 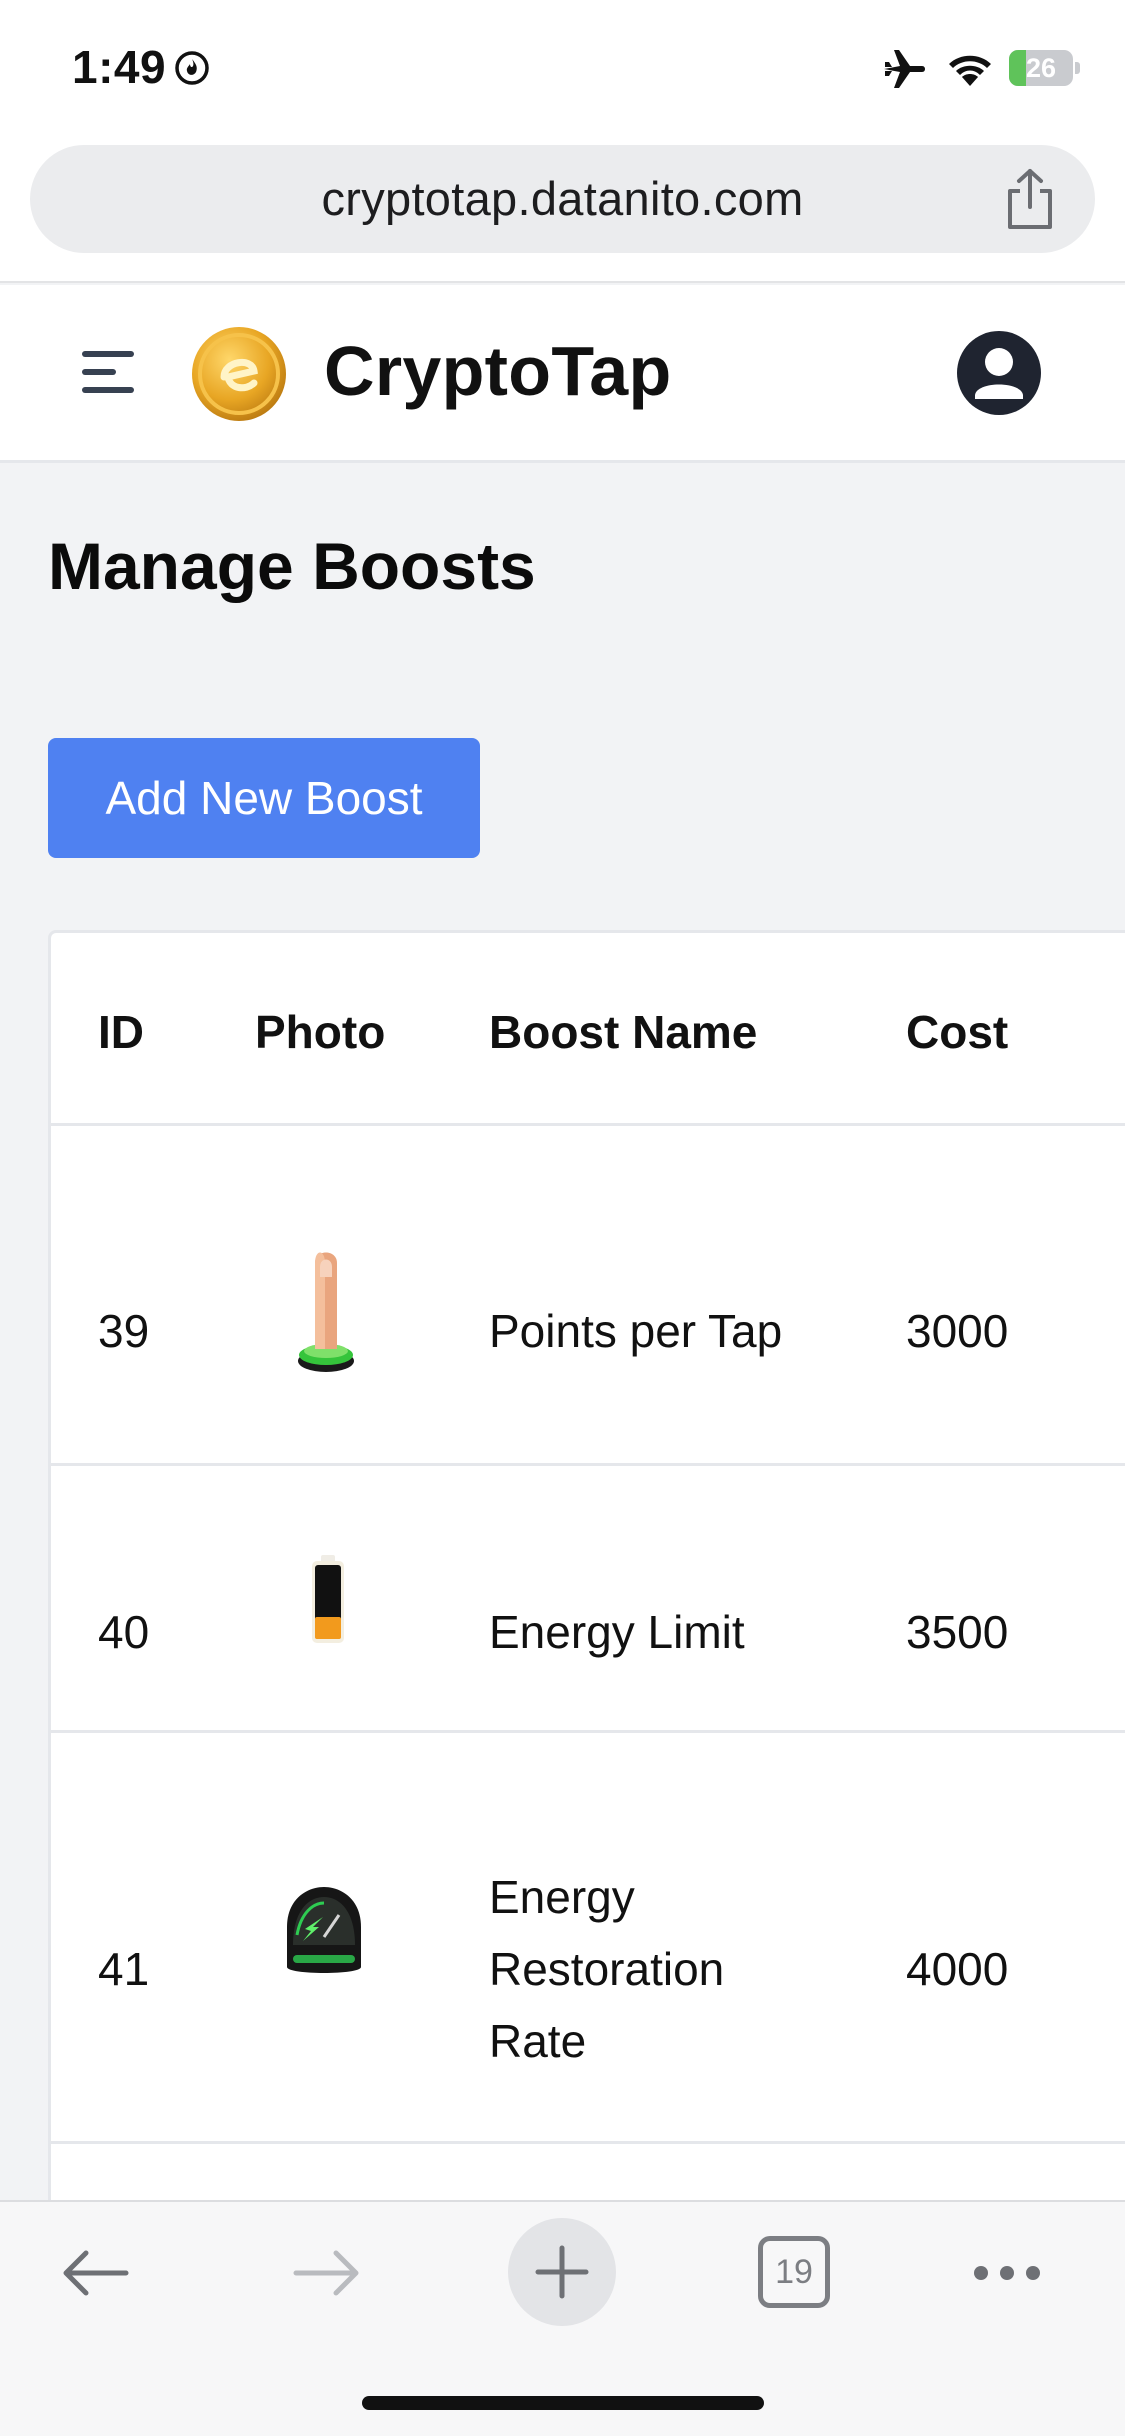 I want to click on page-title: Manage Boosts, so click(x=292, y=566).